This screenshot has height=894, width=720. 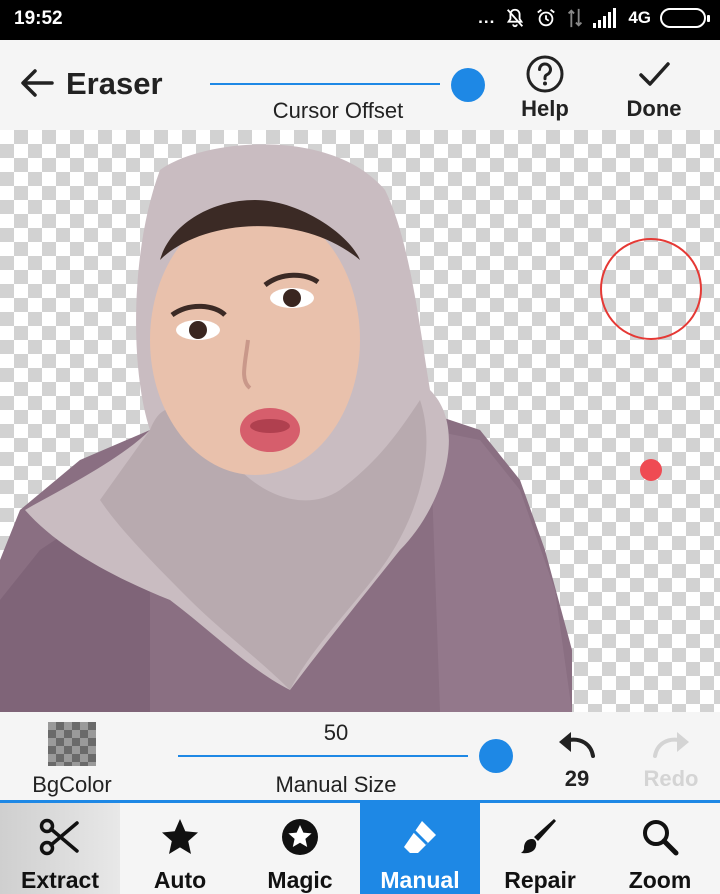 I want to click on tab-auto-label: Auto, so click(x=180, y=880).